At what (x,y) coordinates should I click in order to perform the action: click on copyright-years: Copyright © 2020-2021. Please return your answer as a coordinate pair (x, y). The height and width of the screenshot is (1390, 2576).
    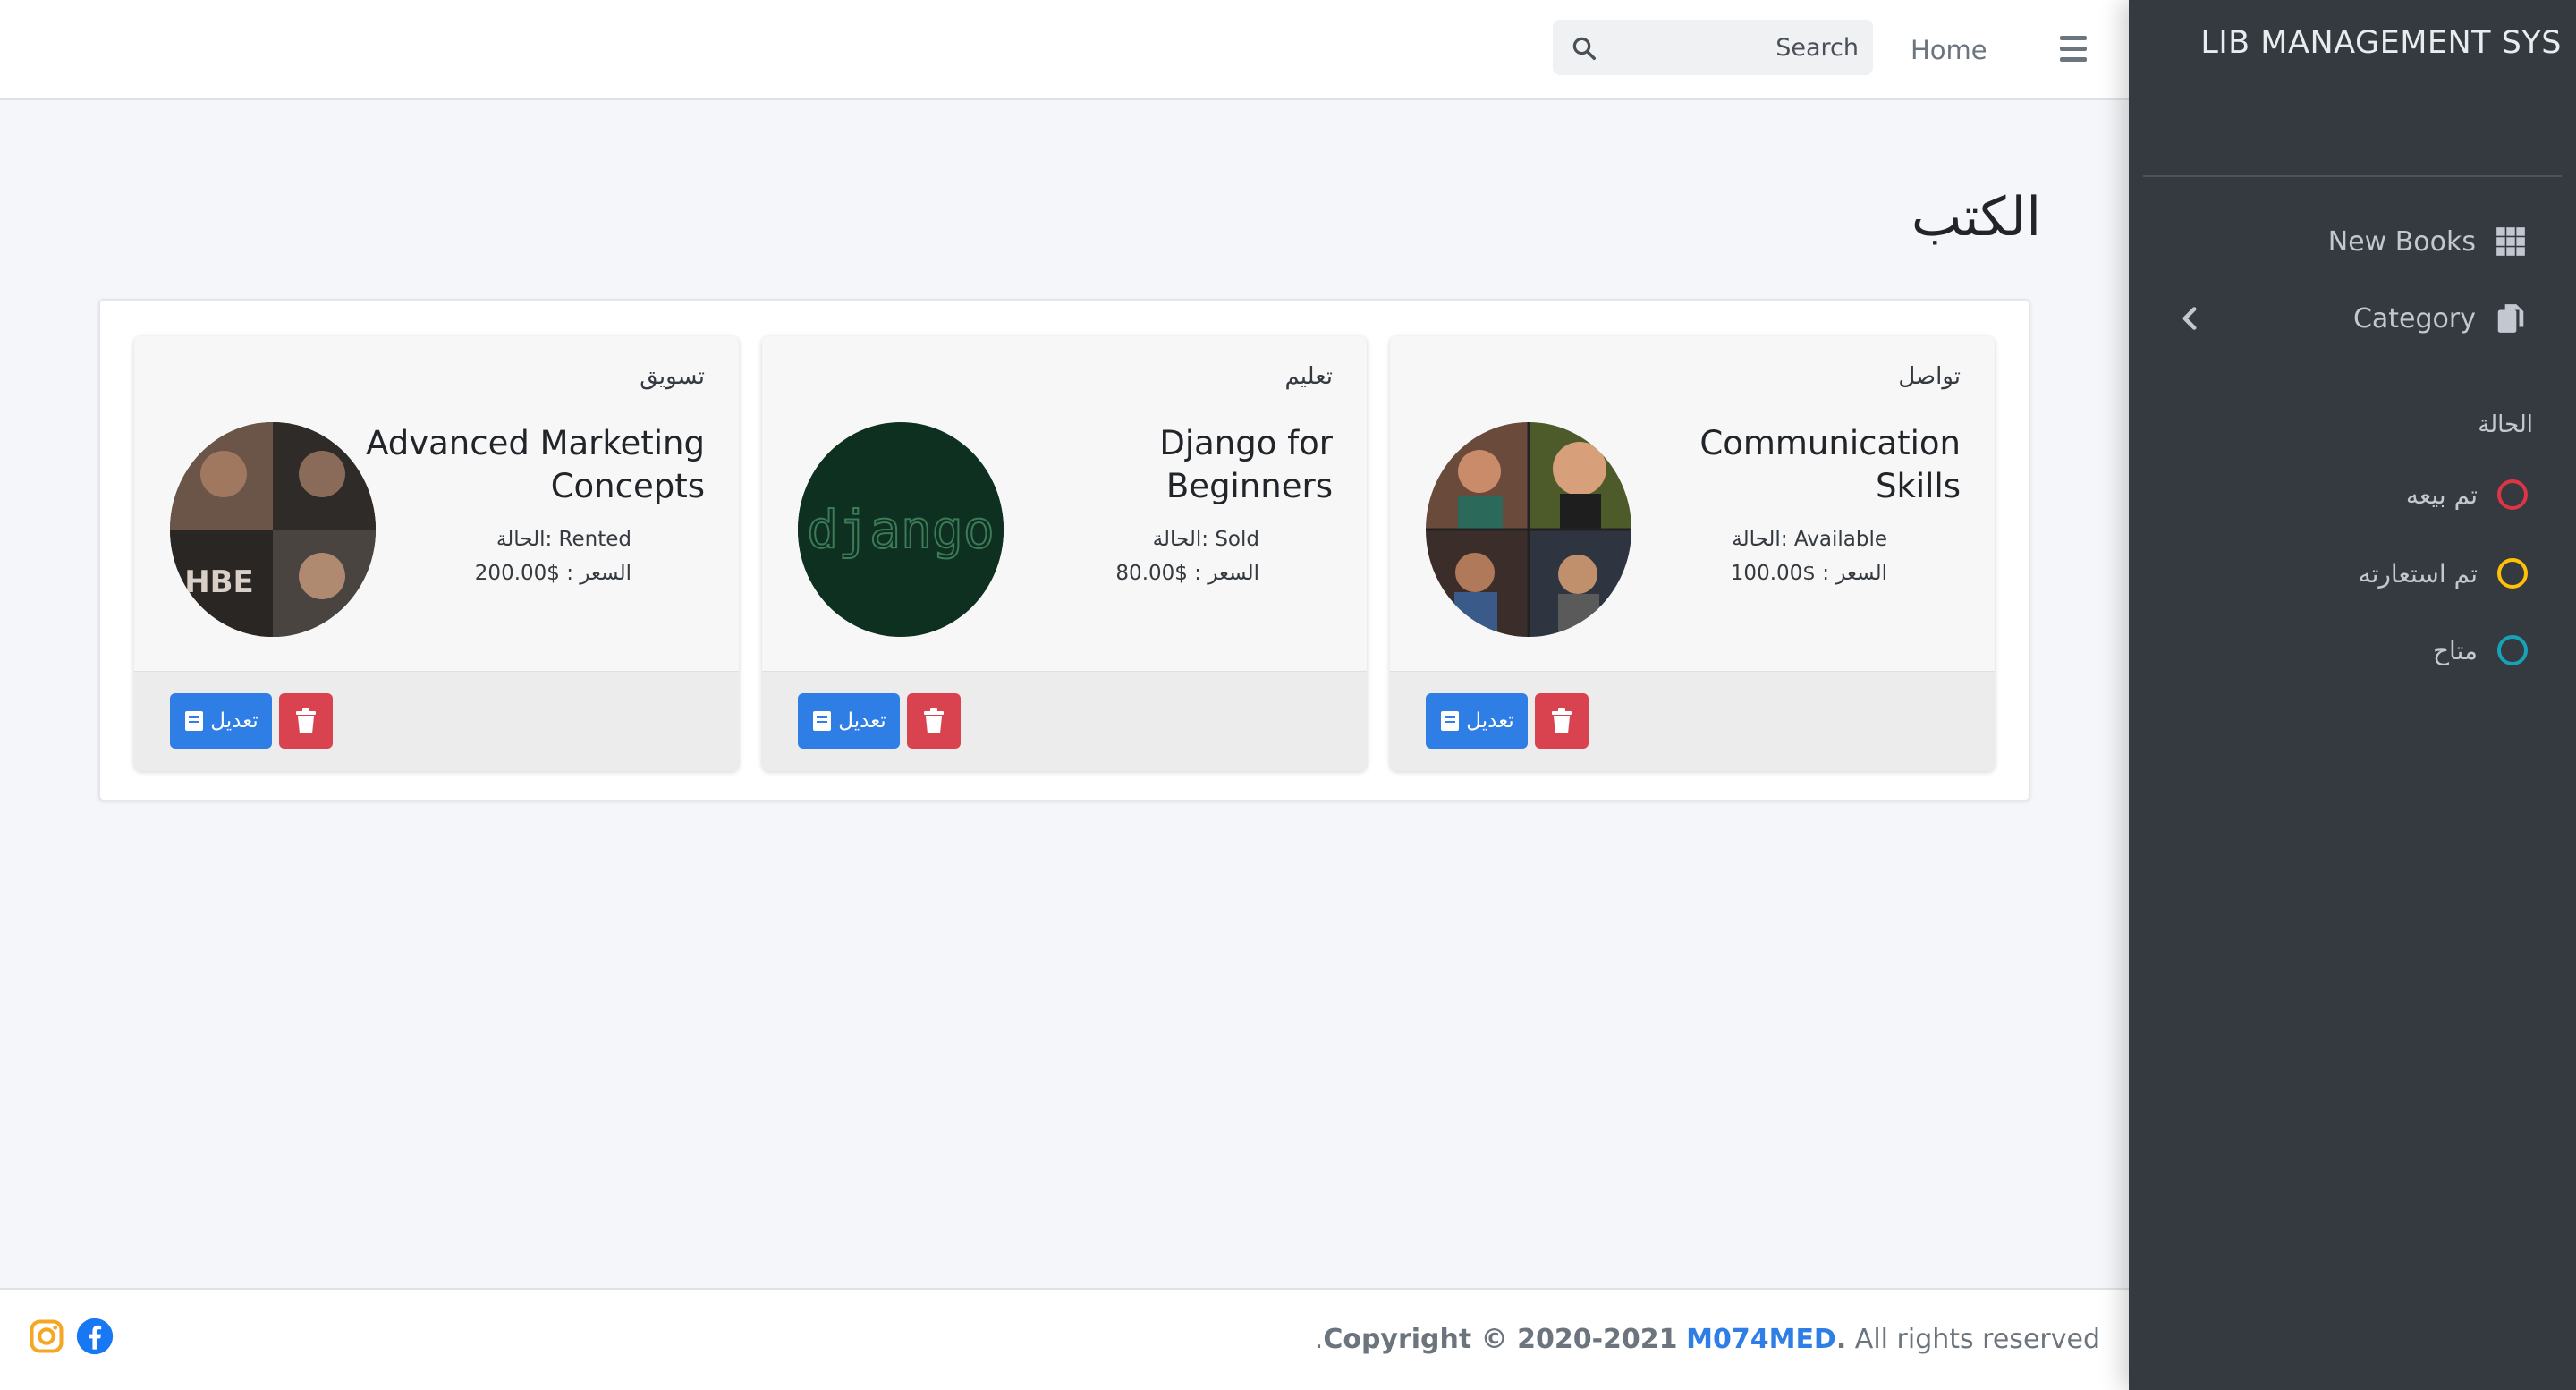
    Looking at the image, I should click on (1500, 1339).